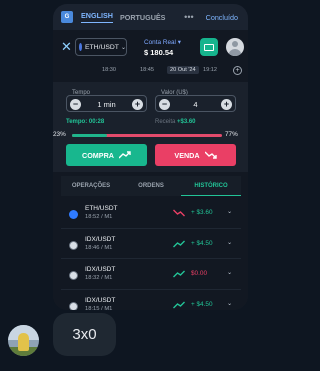 The width and height of the screenshot is (320, 371). I want to click on history-time: 18:15 / M1, so click(99, 308).